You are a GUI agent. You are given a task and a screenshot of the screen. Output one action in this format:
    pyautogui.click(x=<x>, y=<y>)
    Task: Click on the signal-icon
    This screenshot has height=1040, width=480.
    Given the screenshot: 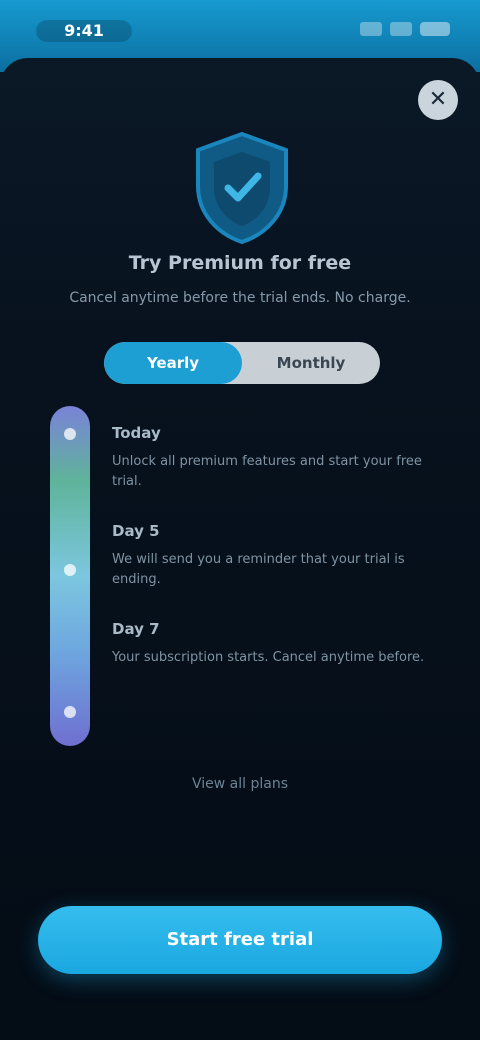 What is the action you would take?
    pyautogui.click(x=371, y=29)
    